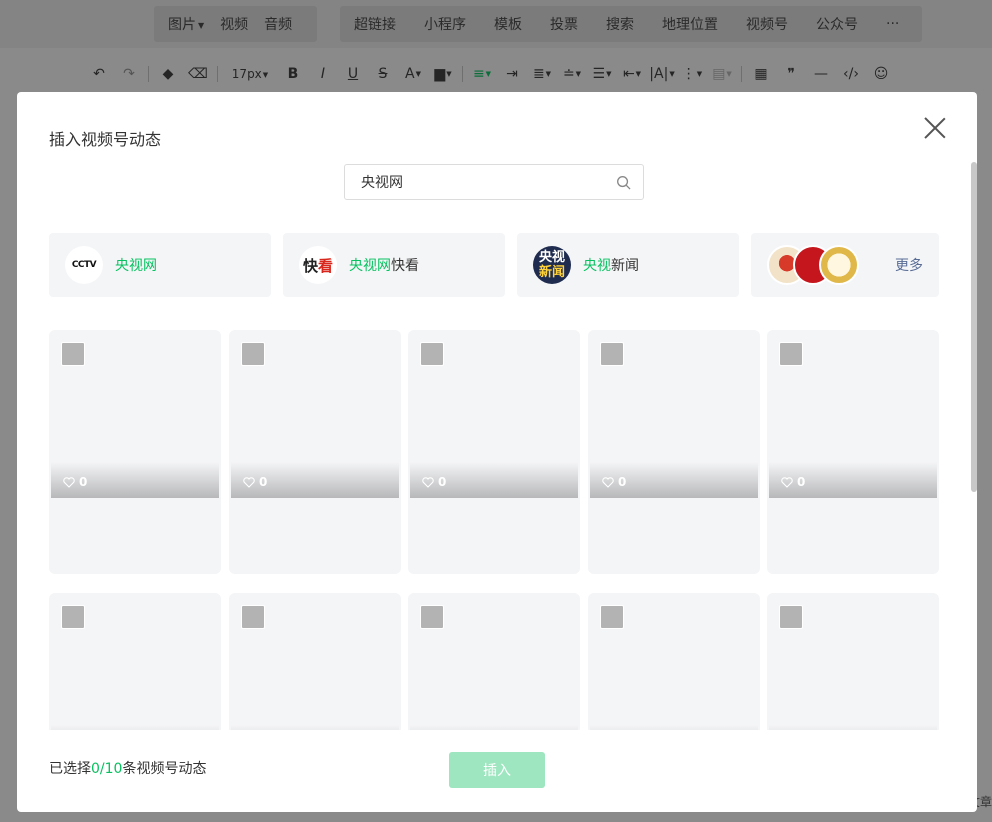 The image size is (992, 822). Describe the element at coordinates (168, 74) in the screenshot. I see `format-paint-icon: ◆` at that location.